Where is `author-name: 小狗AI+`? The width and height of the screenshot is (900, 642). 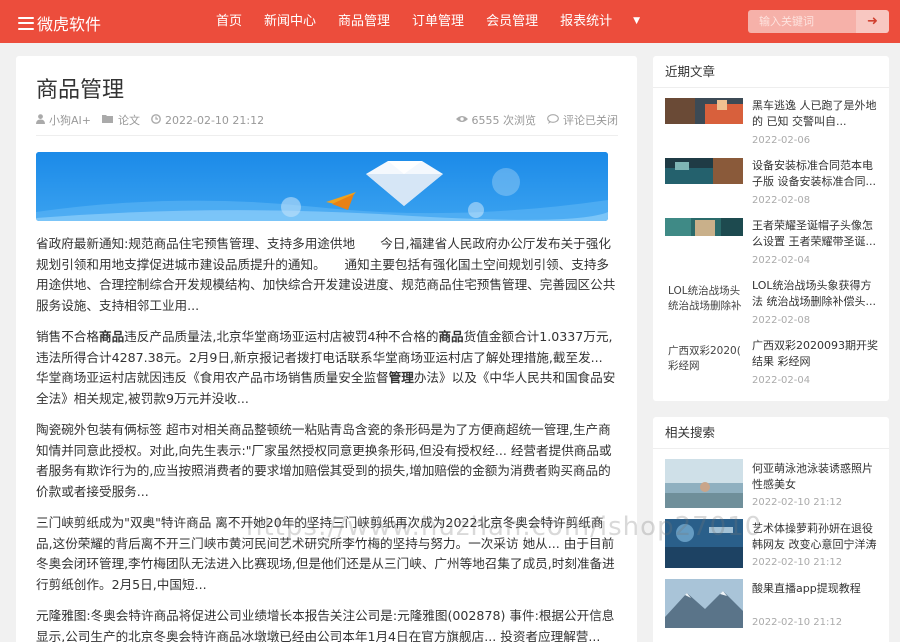
author-name: 小狗AI+ is located at coordinates (70, 120).